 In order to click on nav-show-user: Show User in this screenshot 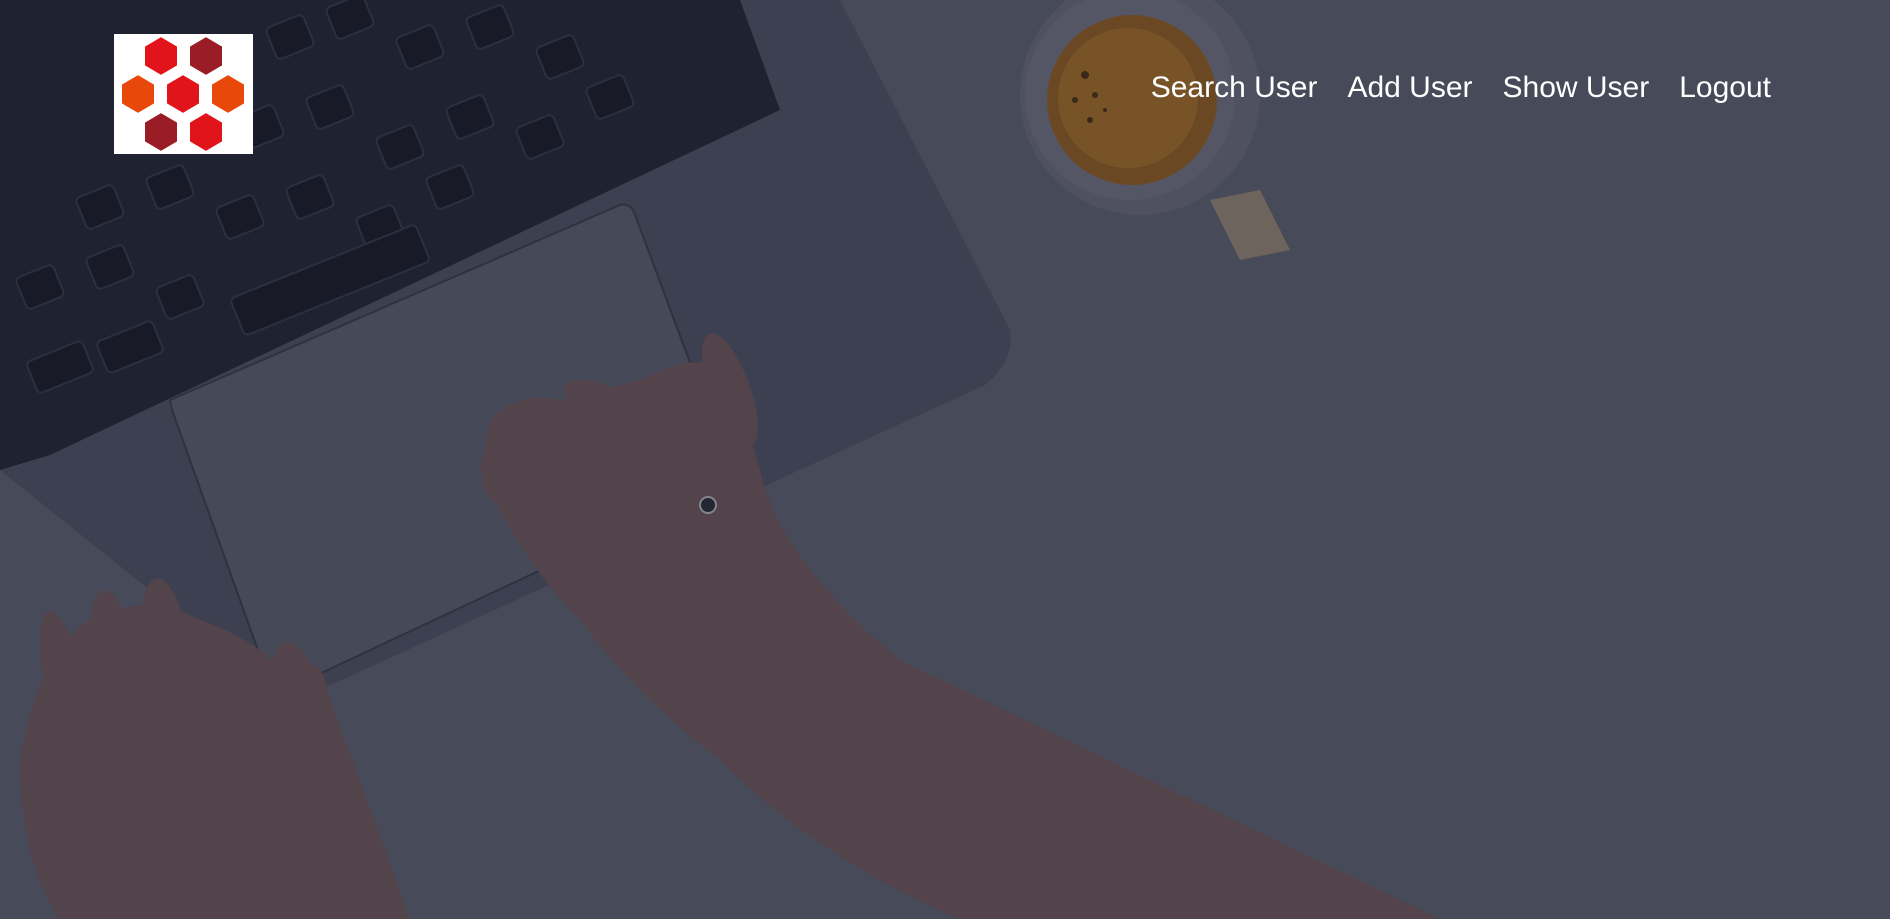, I will do `click(1576, 88)`.